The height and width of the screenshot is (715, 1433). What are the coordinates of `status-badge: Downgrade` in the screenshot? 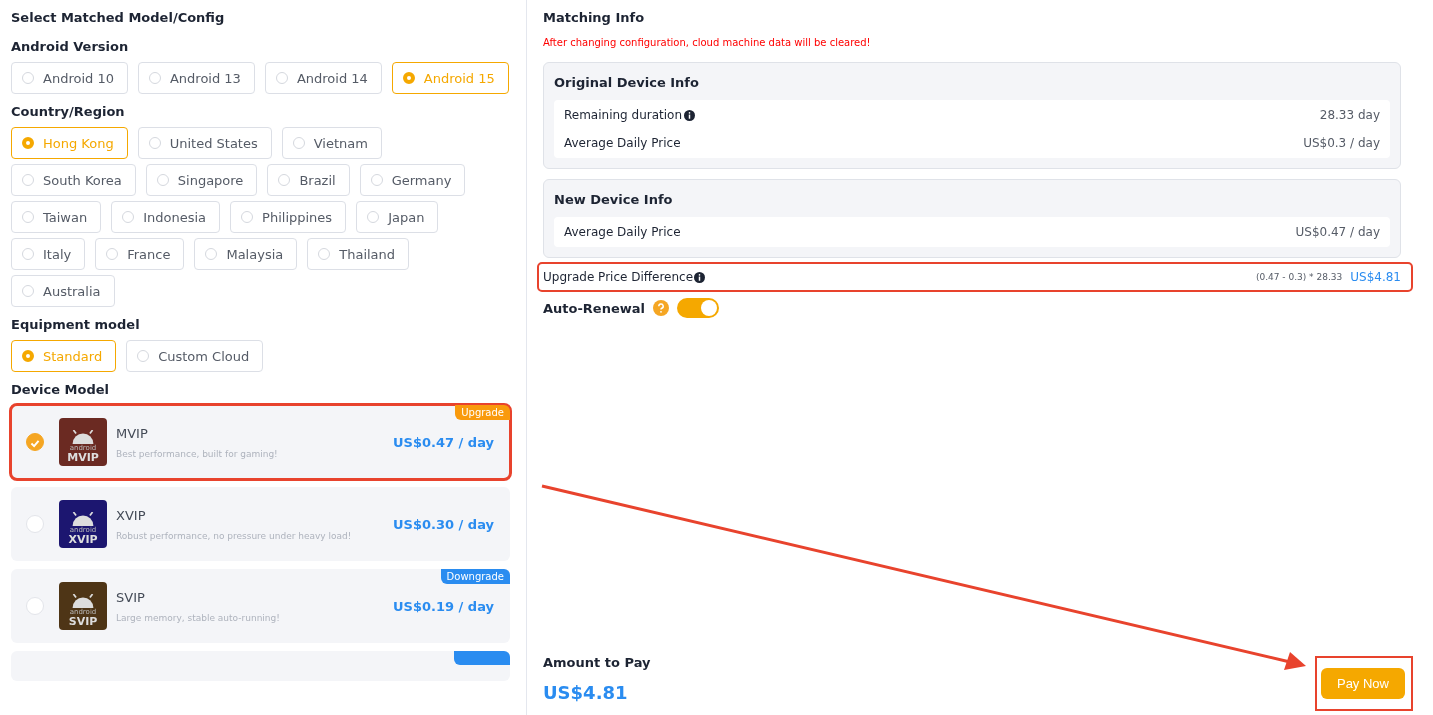 It's located at (475, 576).